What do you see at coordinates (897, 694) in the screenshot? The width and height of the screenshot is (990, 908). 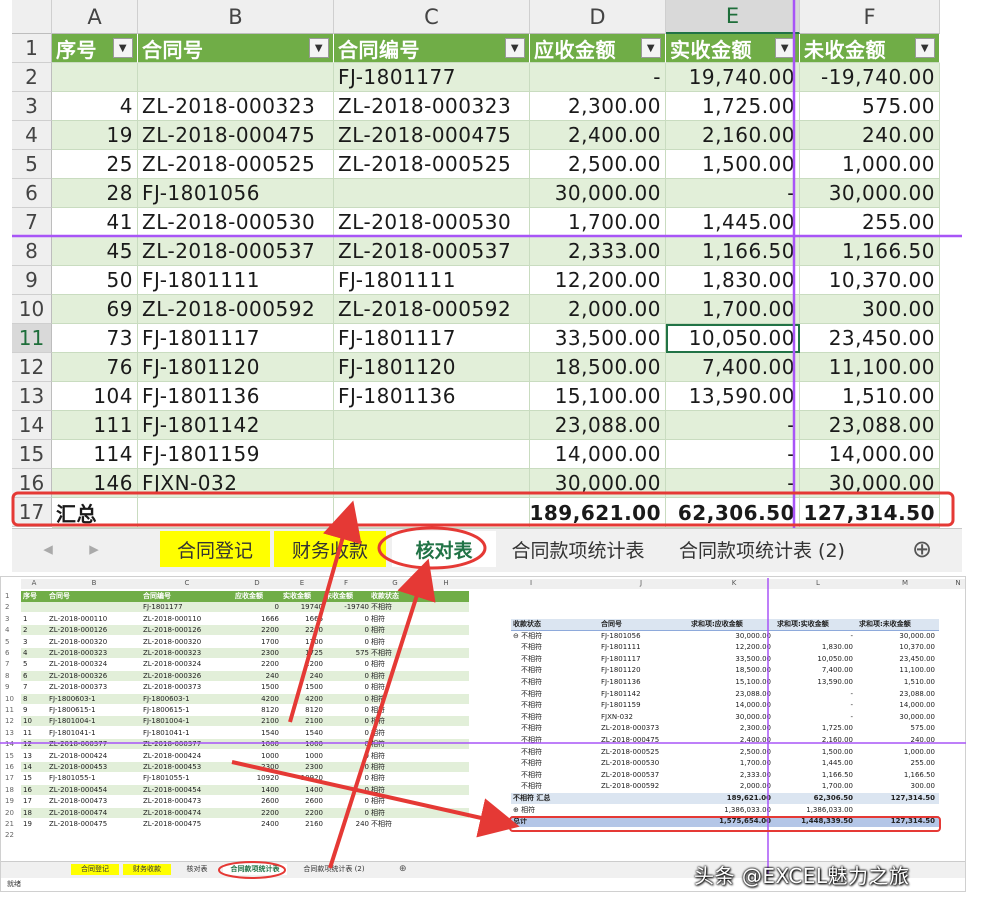 I see `pivot-cell: 23,088.00` at bounding box center [897, 694].